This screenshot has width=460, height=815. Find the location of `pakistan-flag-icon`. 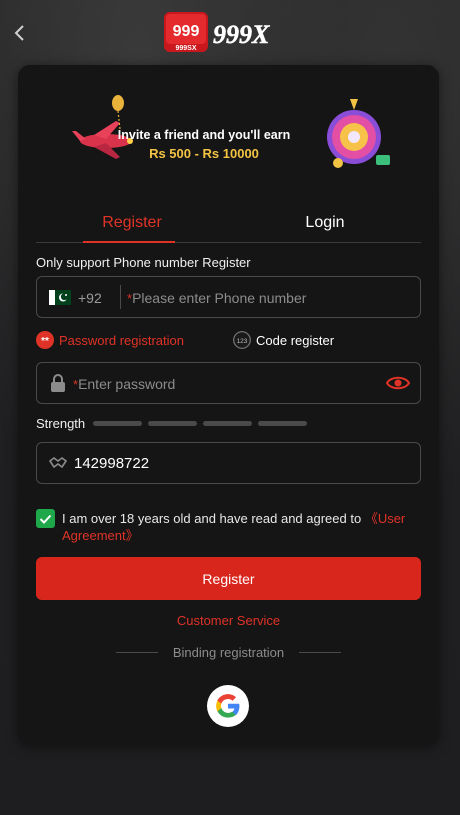

pakistan-flag-icon is located at coordinates (60, 297).